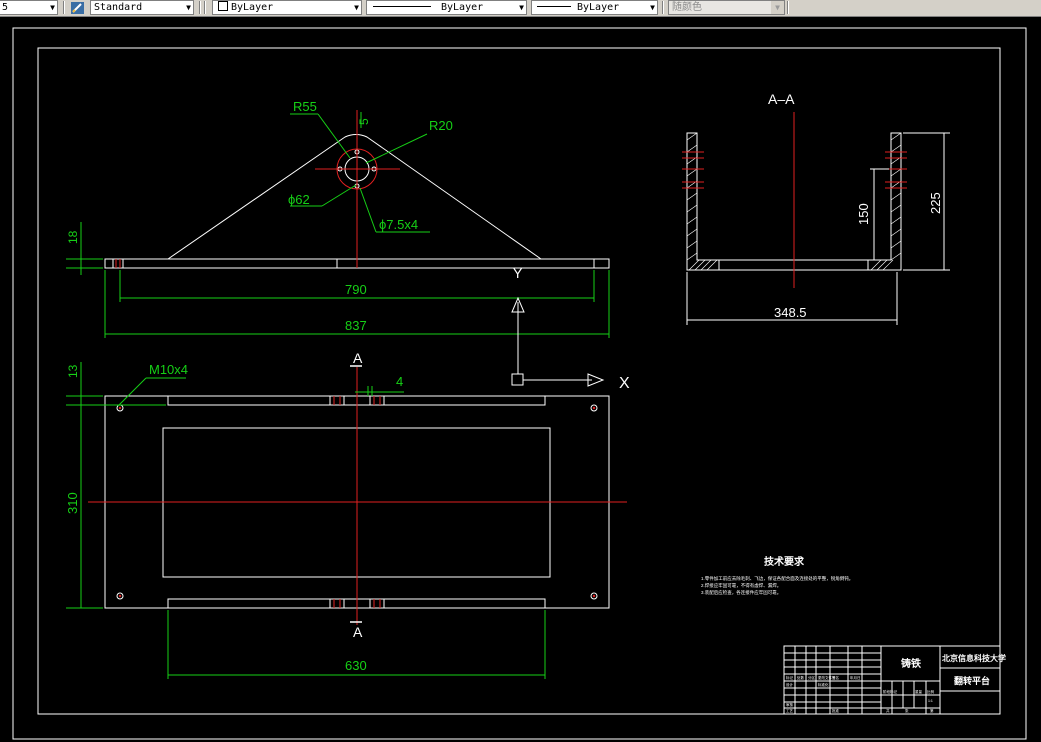 This screenshot has width=1041, height=742. Describe the element at coordinates (907, 710) in the screenshot. I see `svg-text: 张` at that location.